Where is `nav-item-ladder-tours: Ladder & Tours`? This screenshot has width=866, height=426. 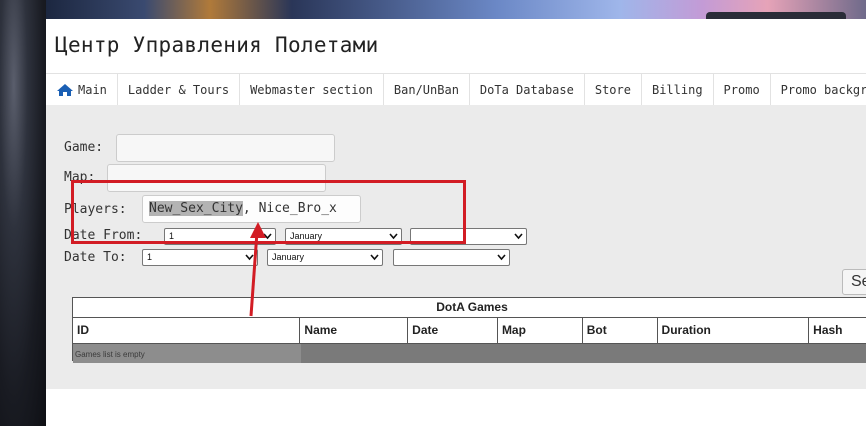
nav-item-ladder-tours: Ladder & Tours is located at coordinates (179, 90).